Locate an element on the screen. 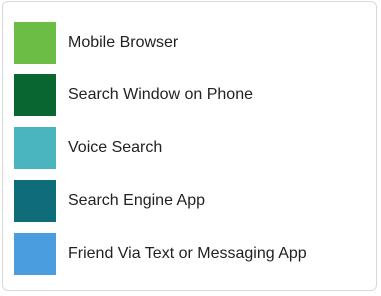 This screenshot has width=381, height=296. legend-label: Mobile Browser is located at coordinates (123, 42).